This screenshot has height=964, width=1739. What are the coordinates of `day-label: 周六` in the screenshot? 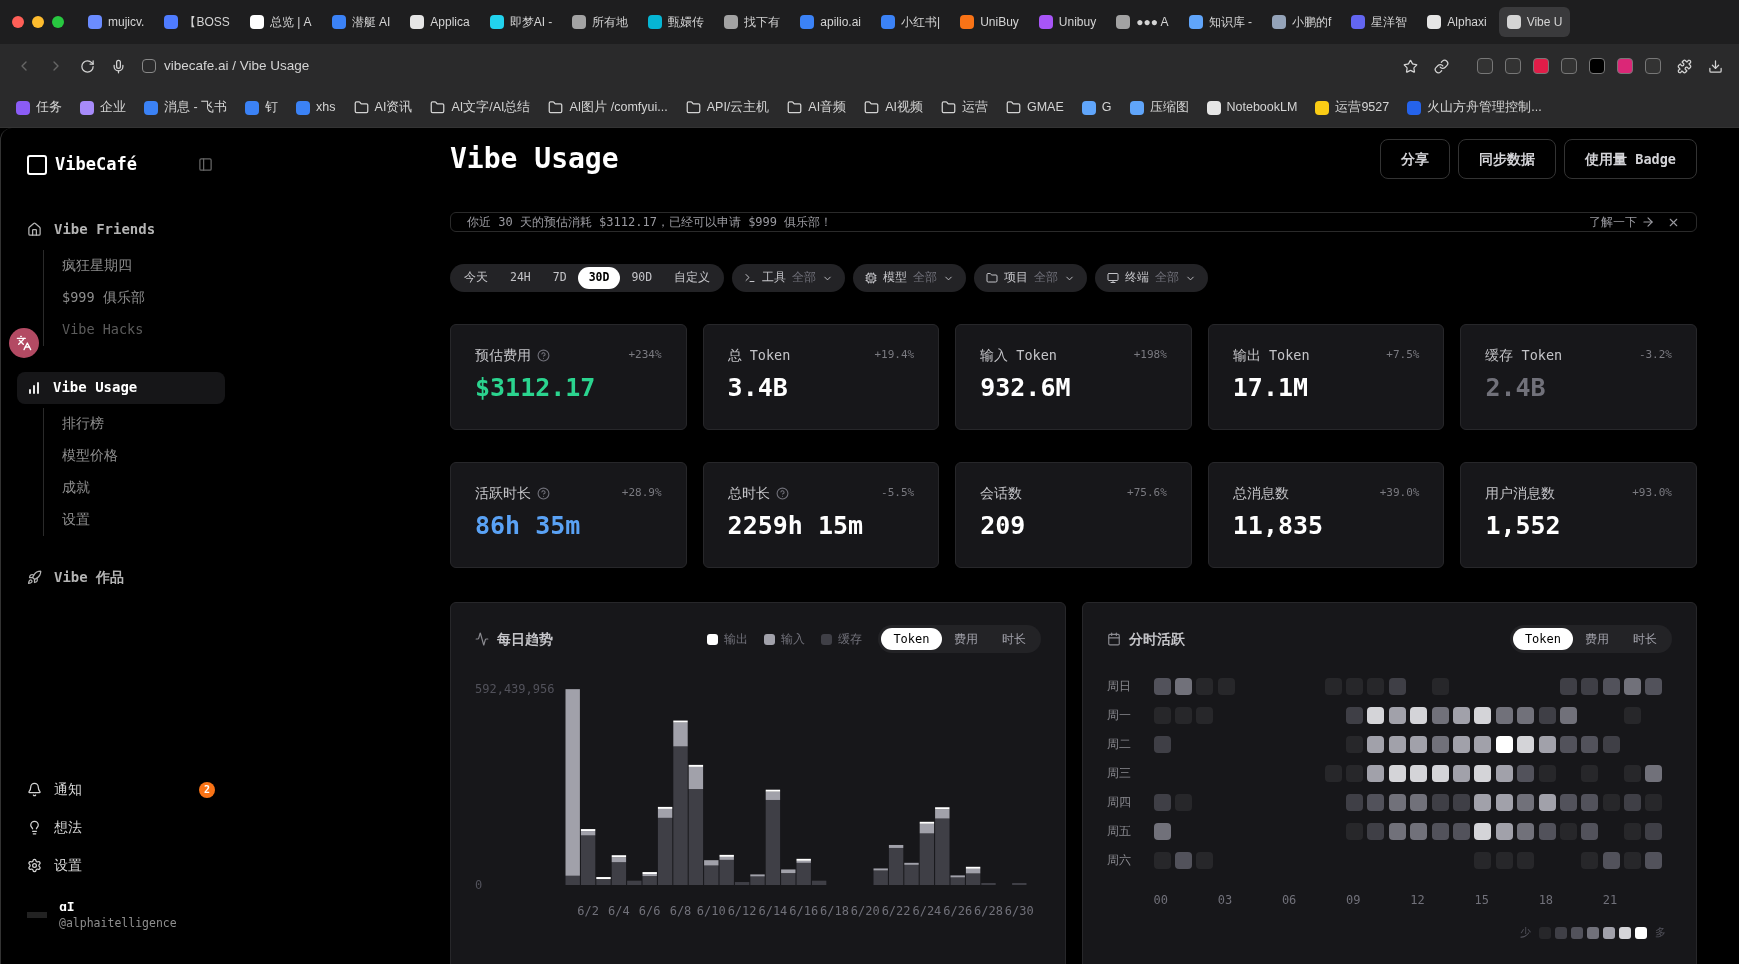 It's located at (1119, 860).